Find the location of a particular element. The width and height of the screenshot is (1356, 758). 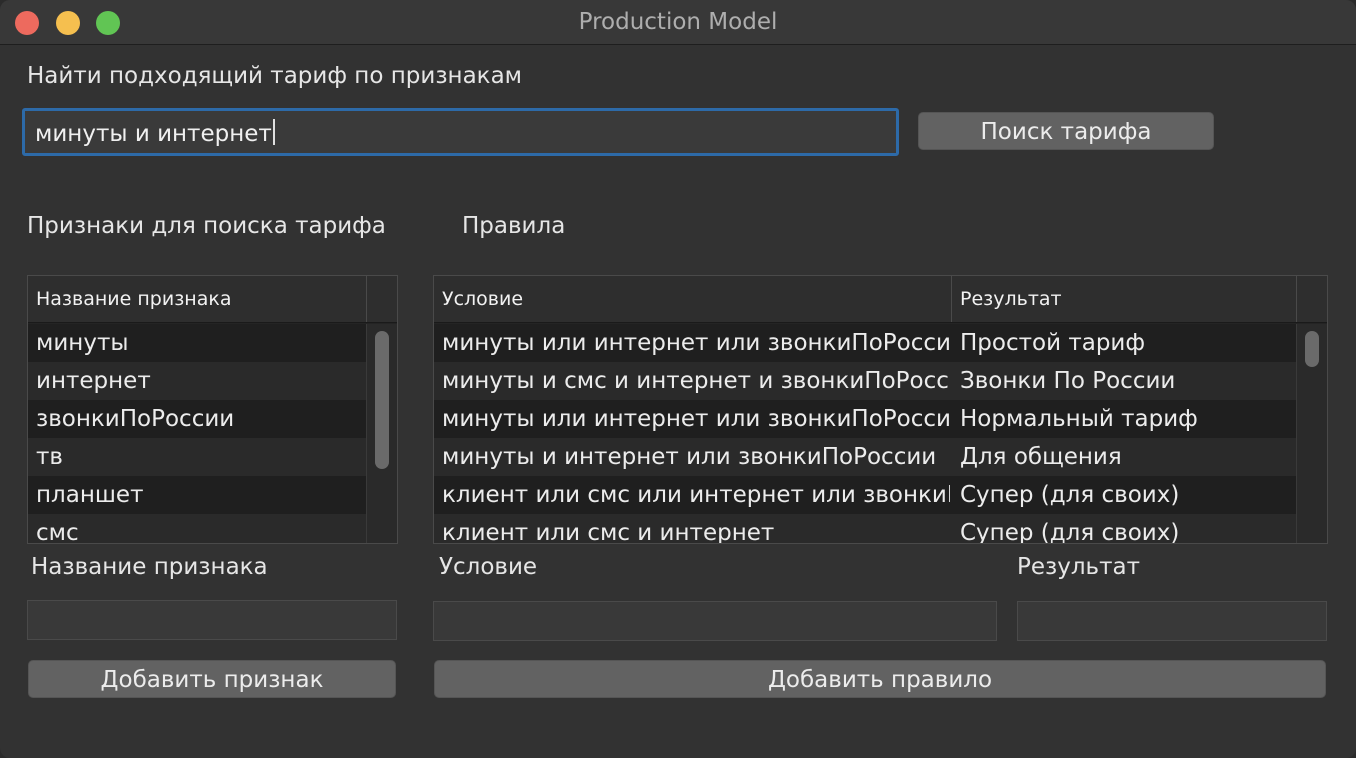

column-header-feature-name: Название признака is located at coordinates (197, 299).